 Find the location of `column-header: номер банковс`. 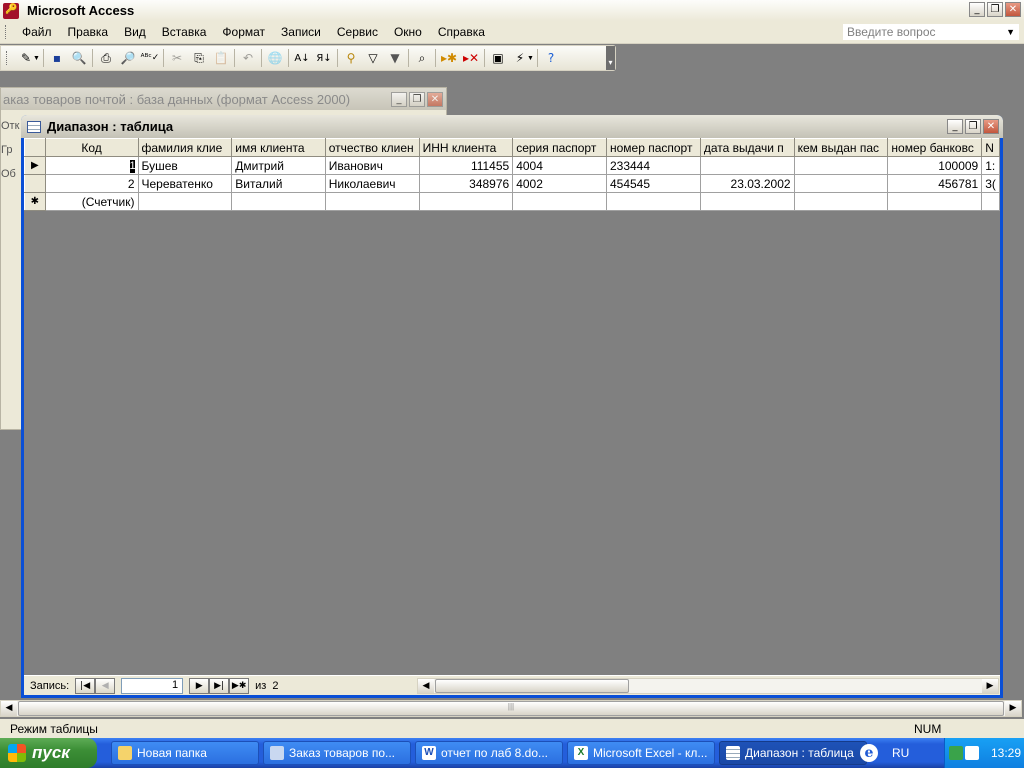

column-header: номер банковс is located at coordinates (935, 147).